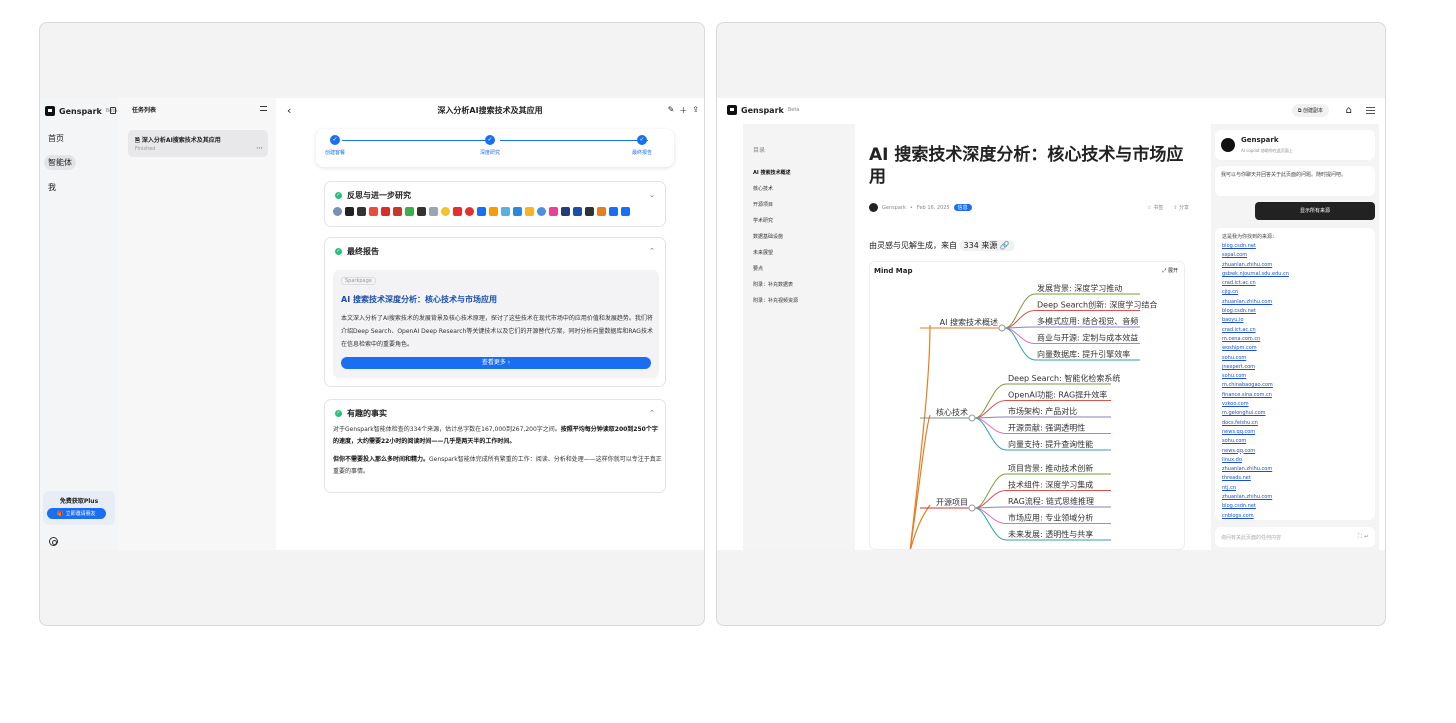 Image resolution: width=1456 pixels, height=723 pixels. What do you see at coordinates (1315, 211) in the screenshot?
I see `show-all-sources-button: 显示所有来源` at bounding box center [1315, 211].